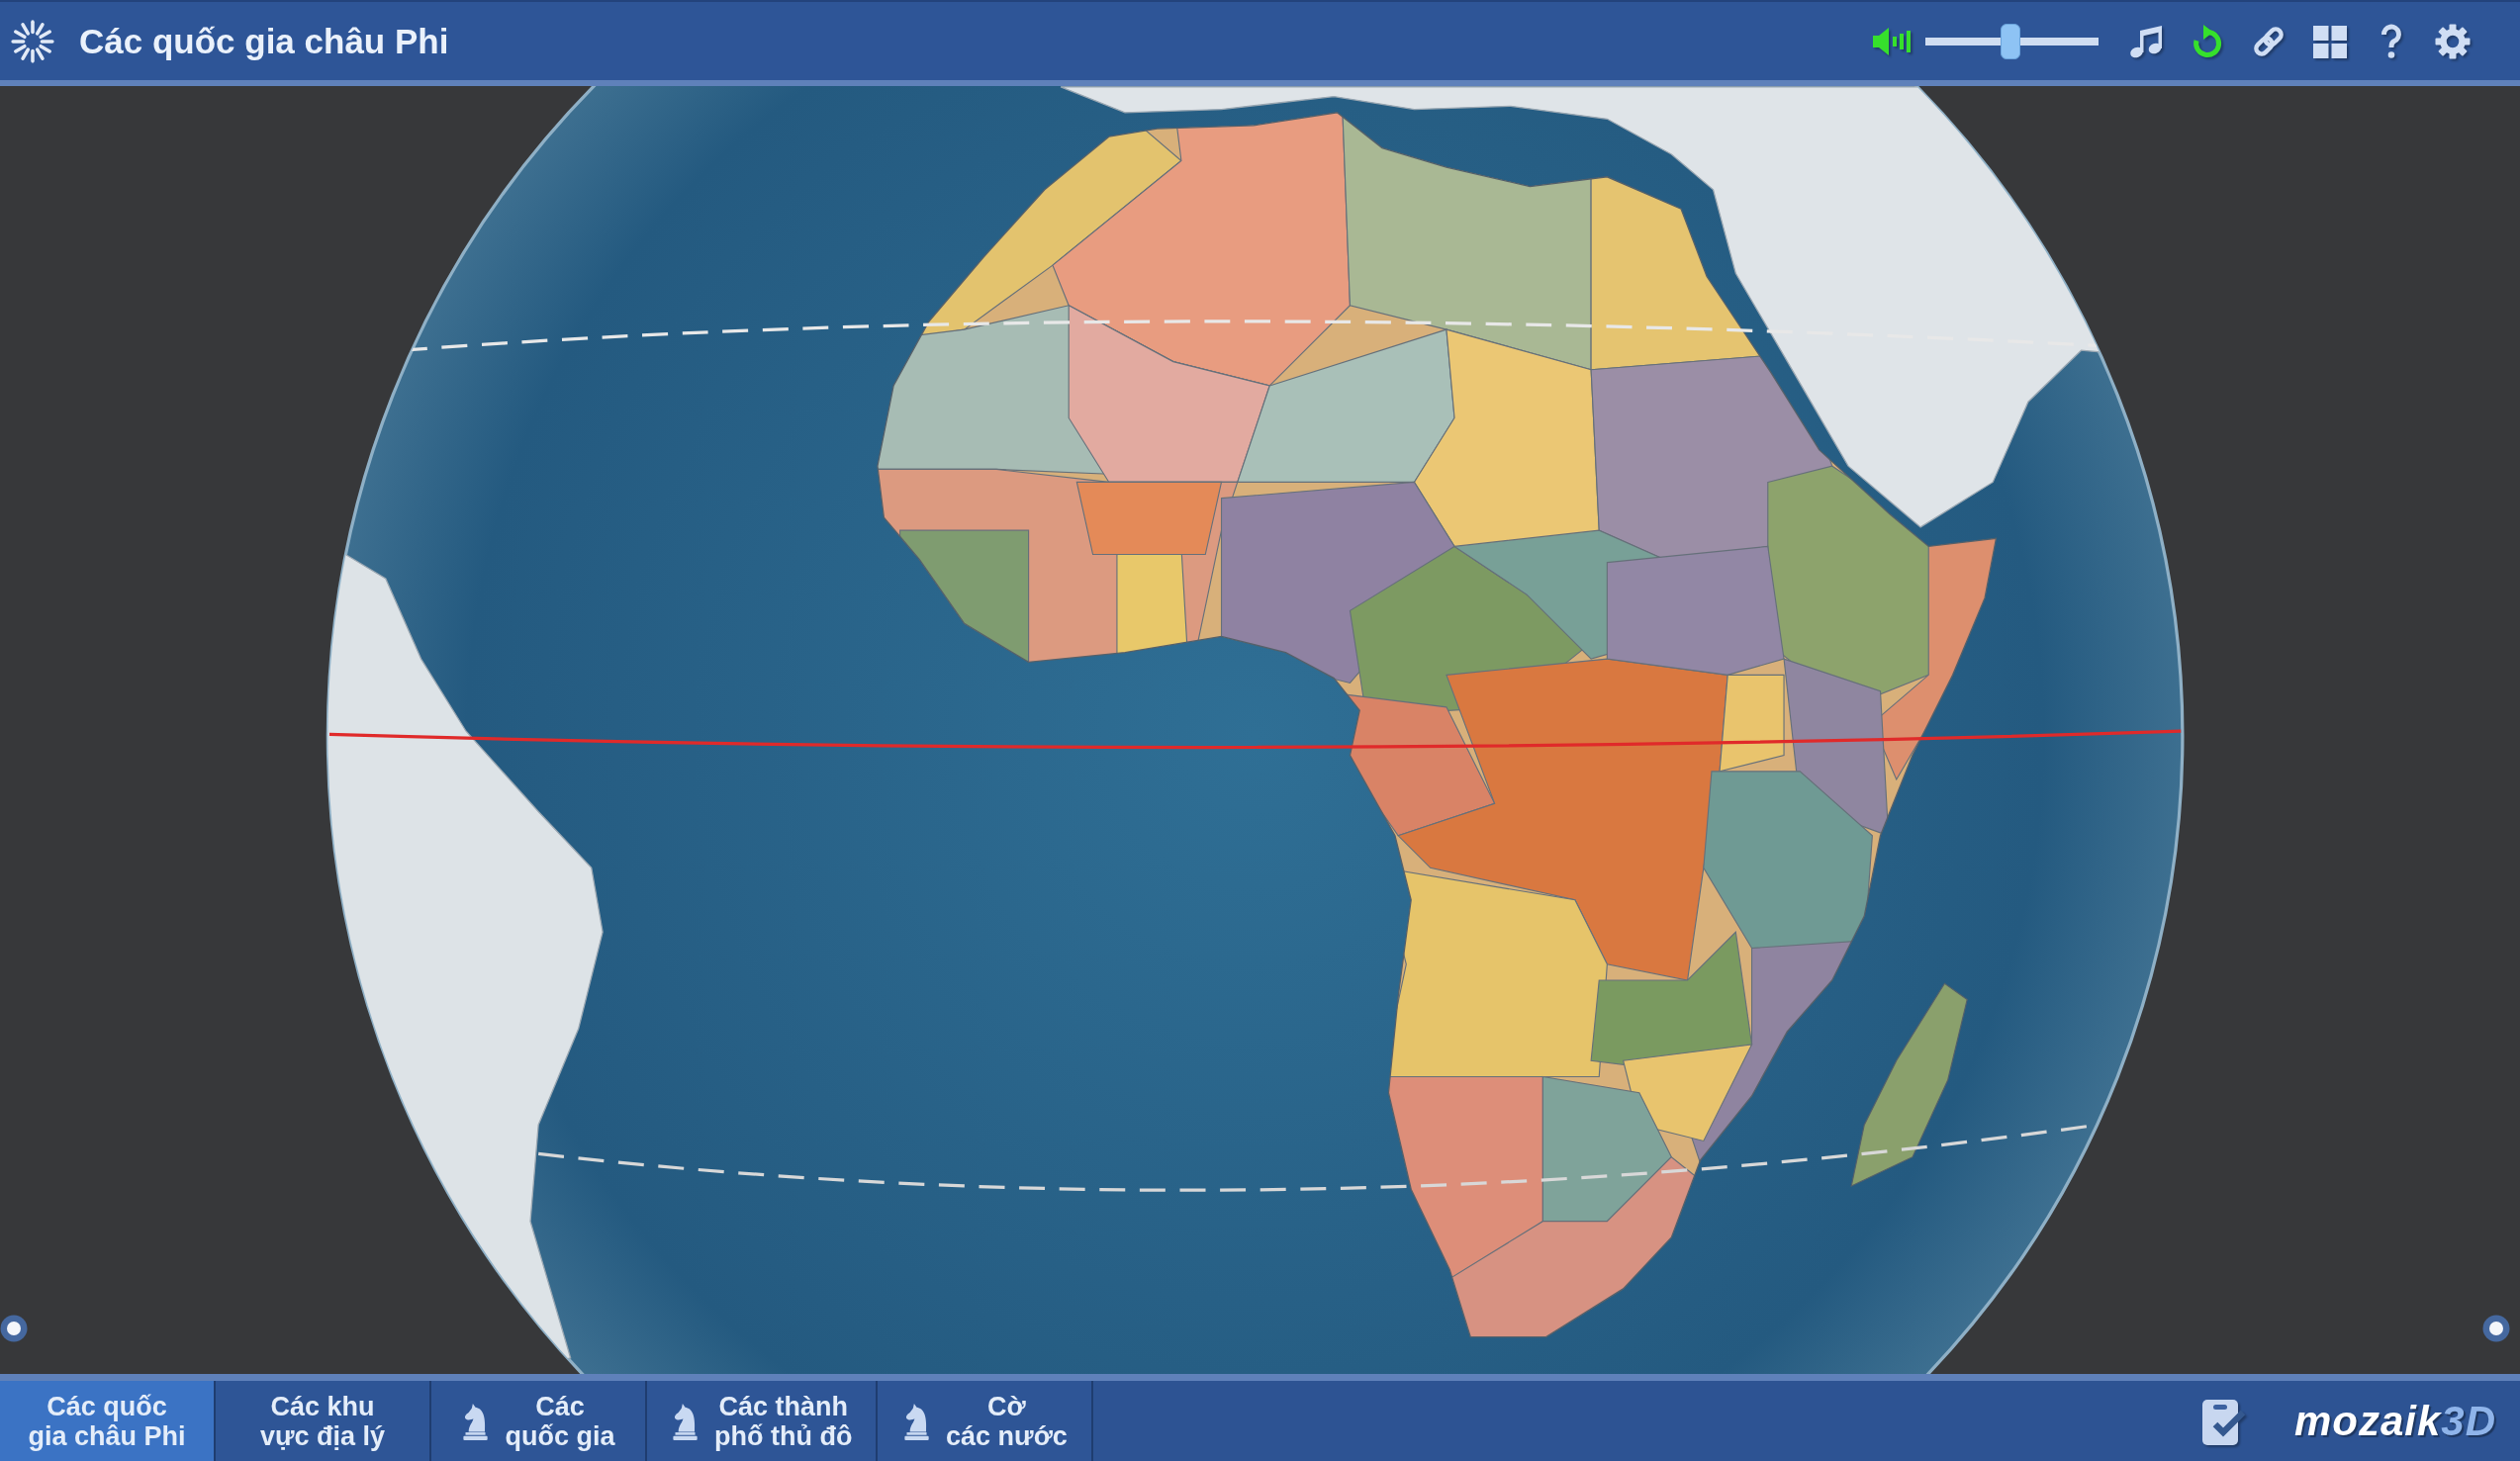 The width and height of the screenshot is (2520, 1461). Describe the element at coordinates (1892, 41) in the screenshot. I see `speaker-icon` at that location.